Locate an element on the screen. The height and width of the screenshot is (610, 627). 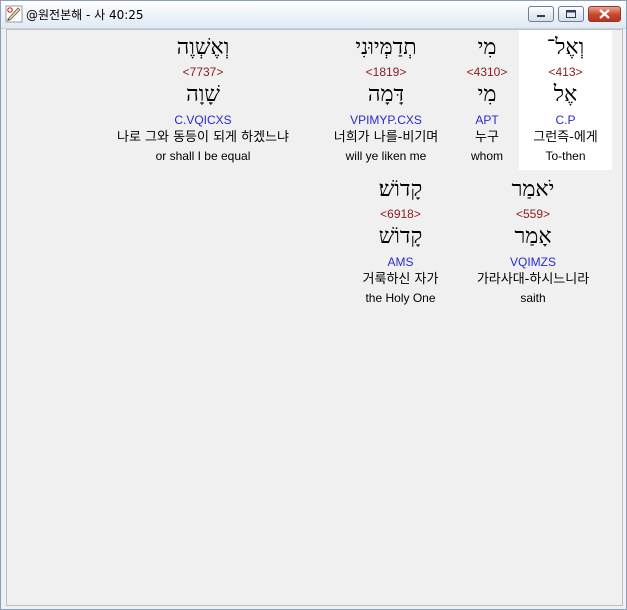
hebrew-lemma: מִי is located at coordinates (487, 94).